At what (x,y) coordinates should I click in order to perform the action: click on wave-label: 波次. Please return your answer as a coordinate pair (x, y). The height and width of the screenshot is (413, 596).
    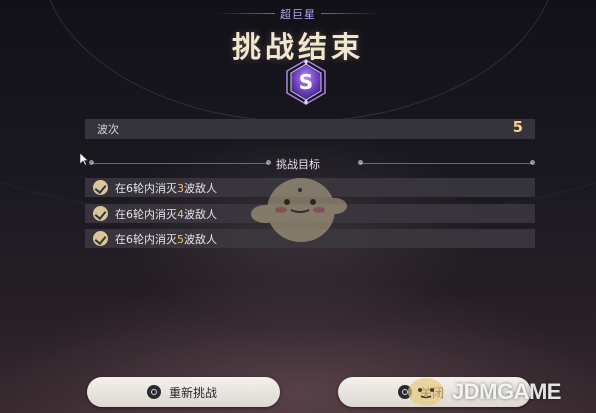
    Looking at the image, I should click on (108, 129).